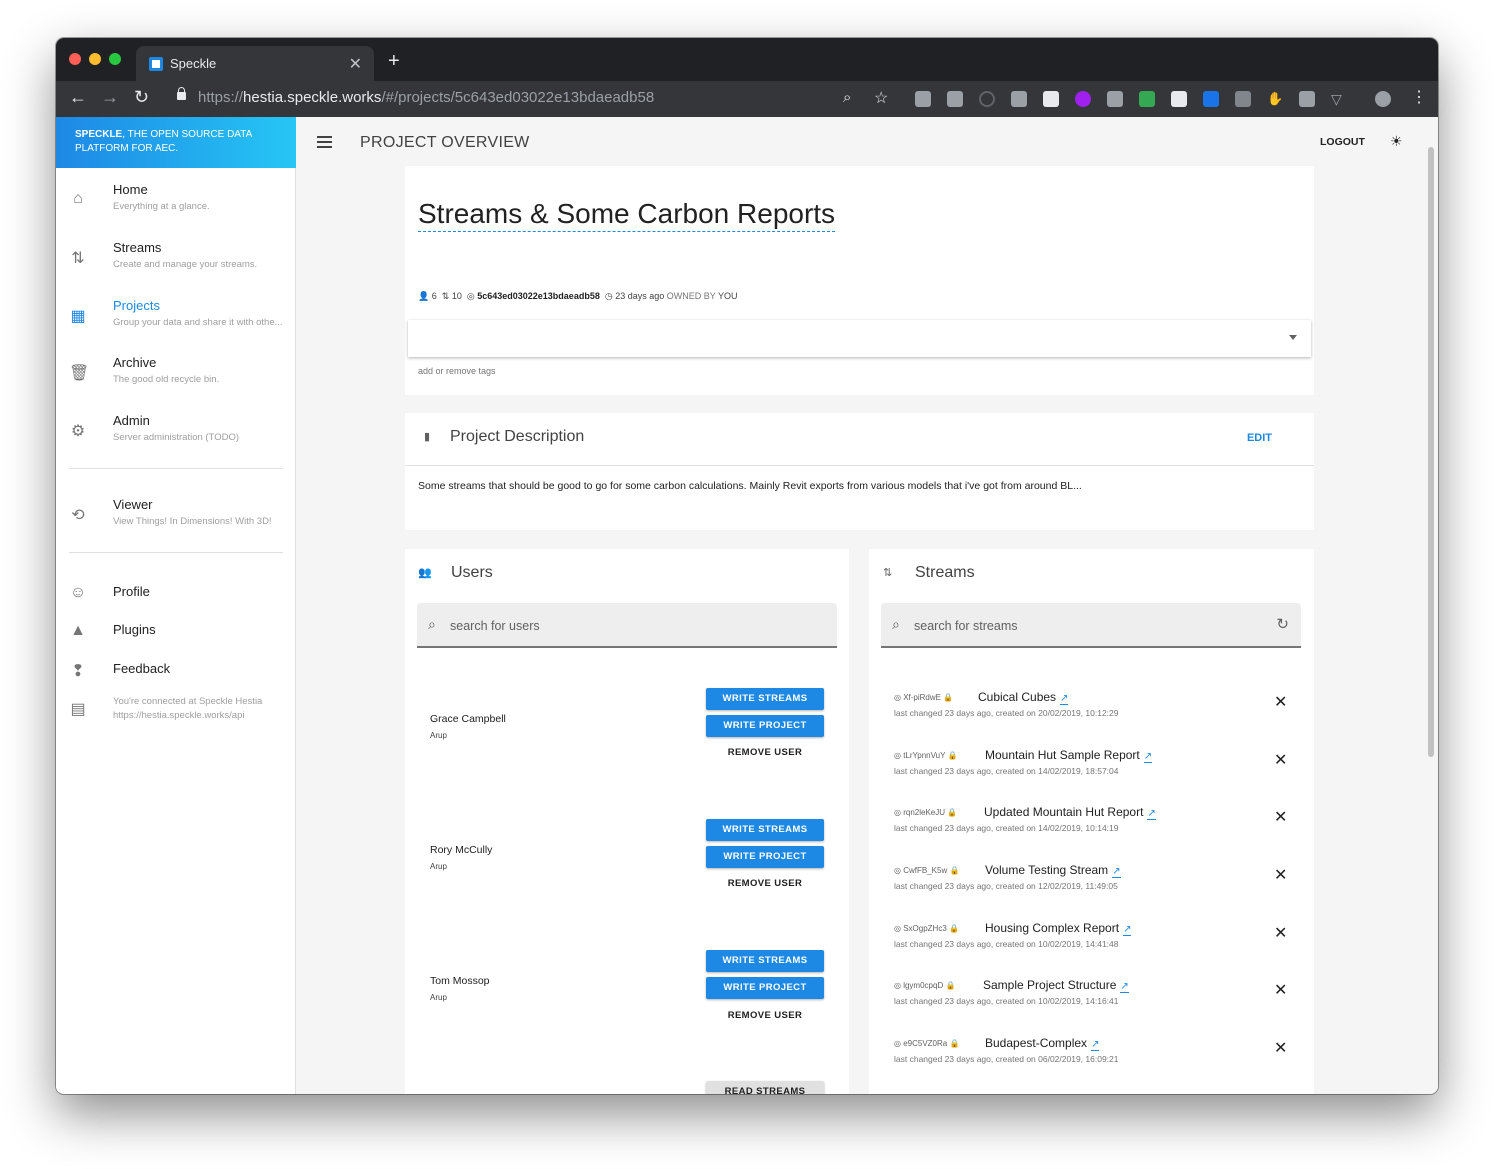 The height and width of the screenshot is (1169, 1494). Describe the element at coordinates (1070, 812) in the screenshot. I see `stream-name: Updated Mountain Hut Report ↗` at that location.